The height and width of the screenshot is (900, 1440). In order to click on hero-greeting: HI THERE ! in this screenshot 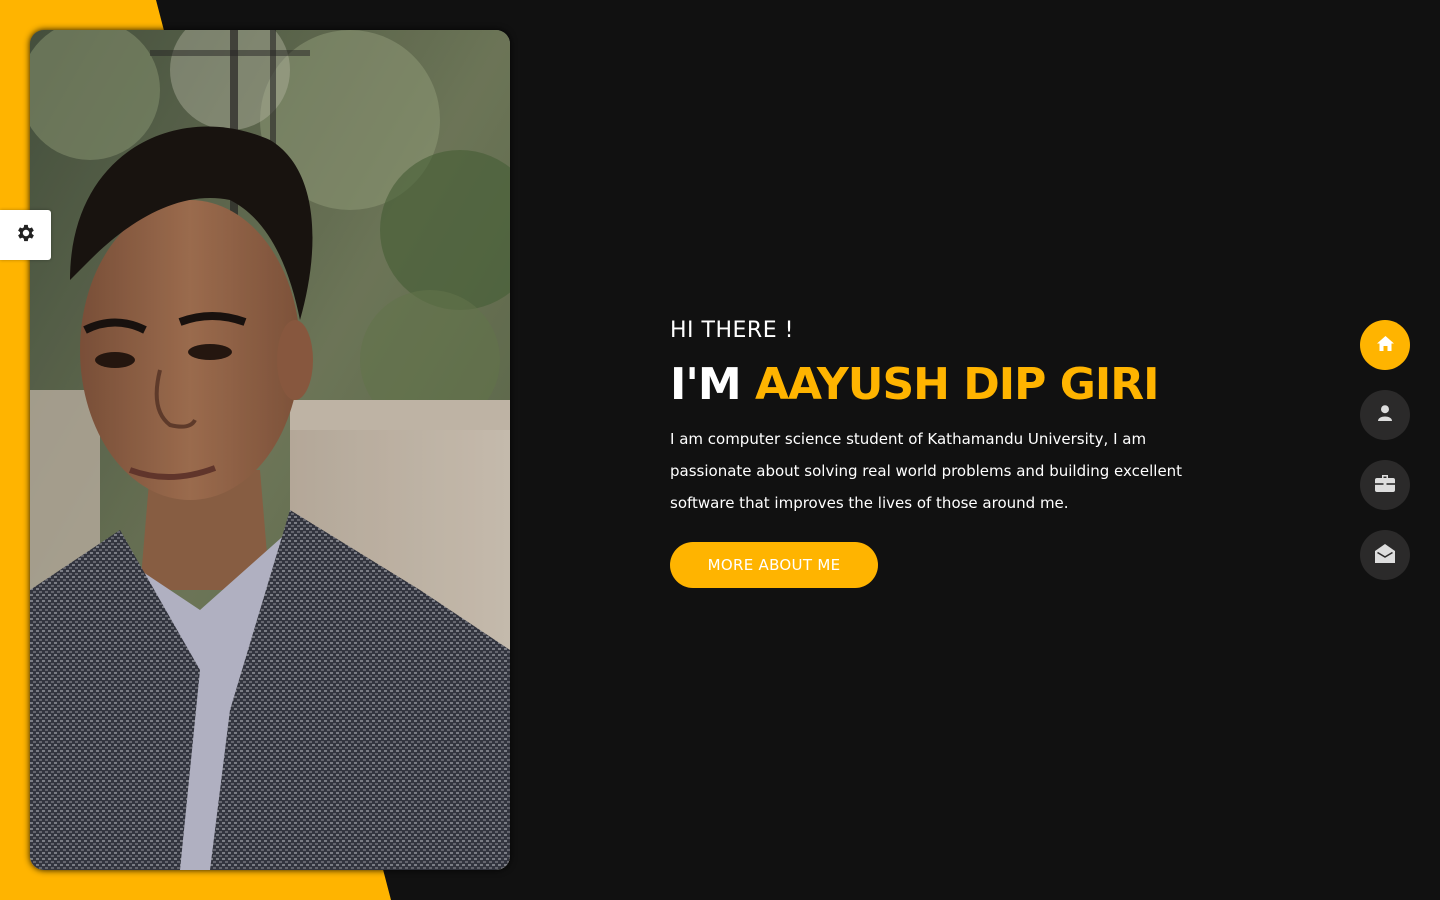, I will do `click(732, 330)`.